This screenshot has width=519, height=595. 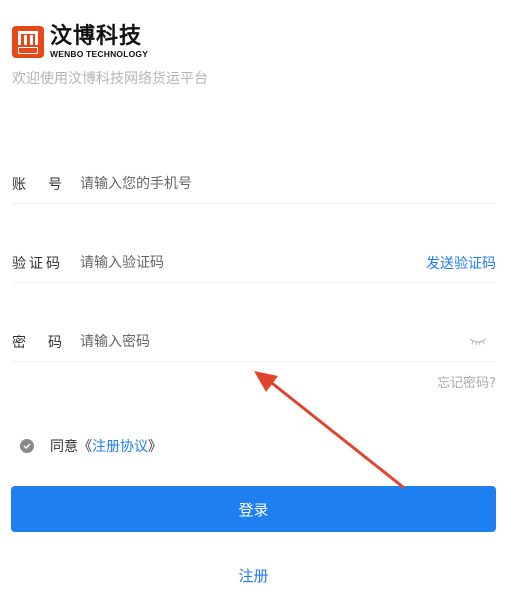 What do you see at coordinates (461, 263) in the screenshot?
I see `send-code-button: 发送验证码` at bounding box center [461, 263].